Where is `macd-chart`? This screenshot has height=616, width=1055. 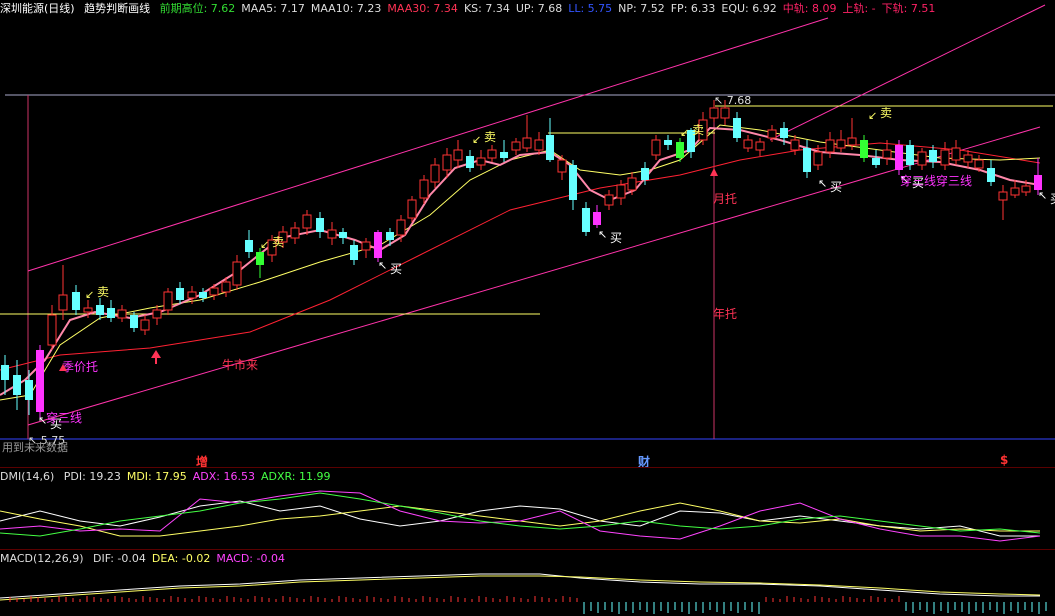 macd-chart is located at coordinates (527, 590).